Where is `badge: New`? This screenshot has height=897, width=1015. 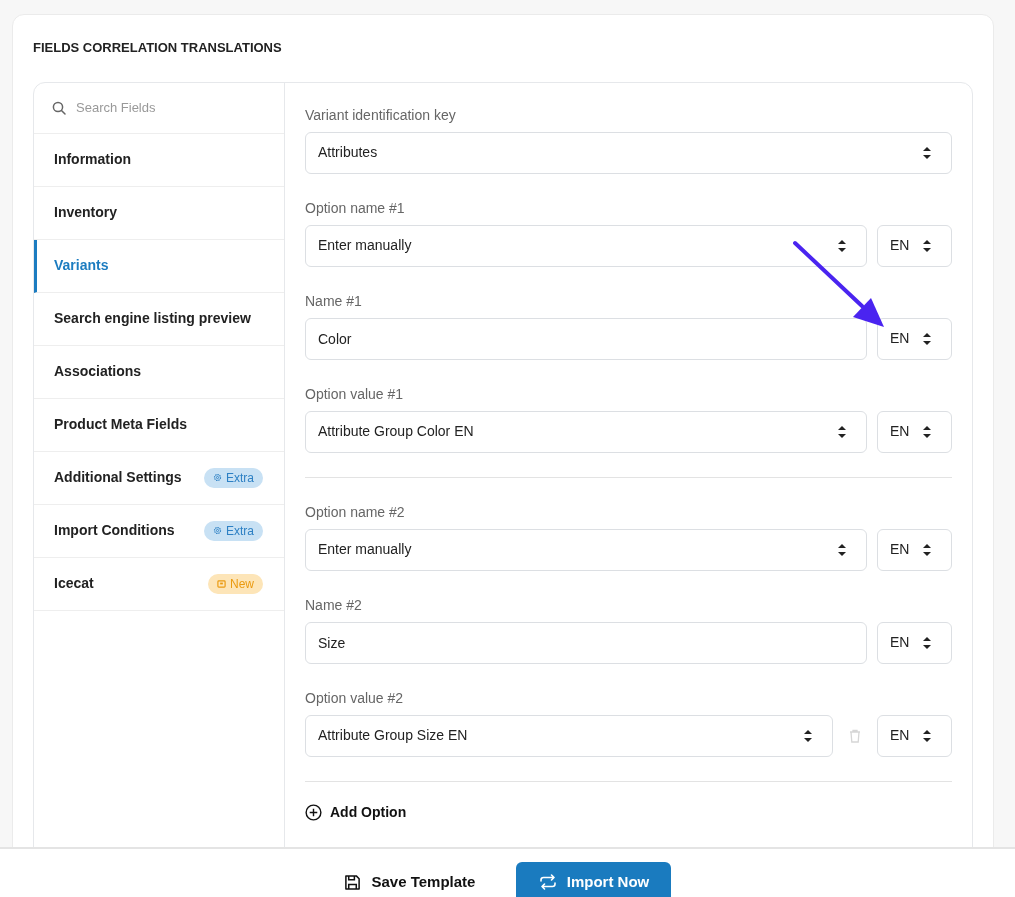 badge: New is located at coordinates (235, 583).